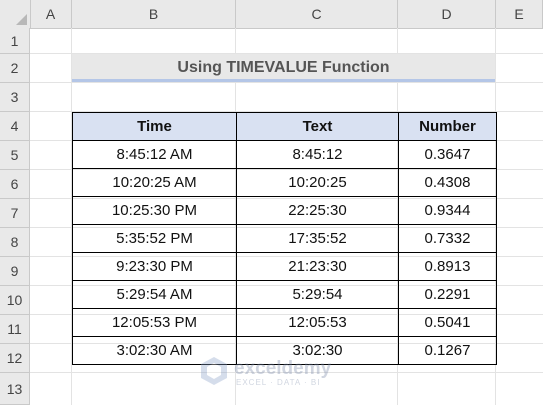 The height and width of the screenshot is (405, 543). What do you see at coordinates (154, 126) in the screenshot?
I see `header-time: Time` at bounding box center [154, 126].